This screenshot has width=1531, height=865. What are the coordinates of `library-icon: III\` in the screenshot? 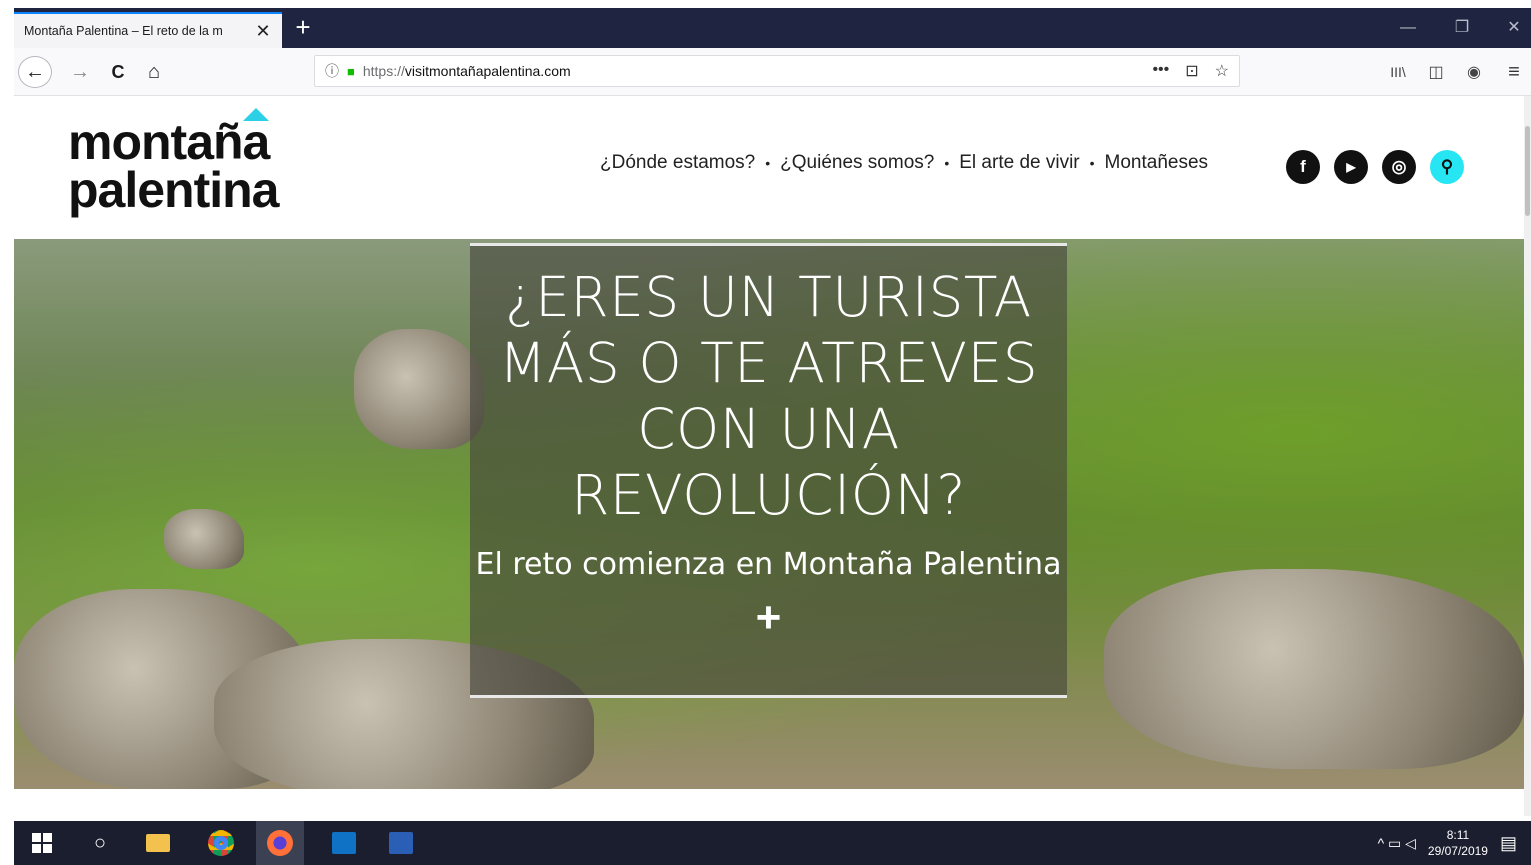 It's located at (1398, 72).